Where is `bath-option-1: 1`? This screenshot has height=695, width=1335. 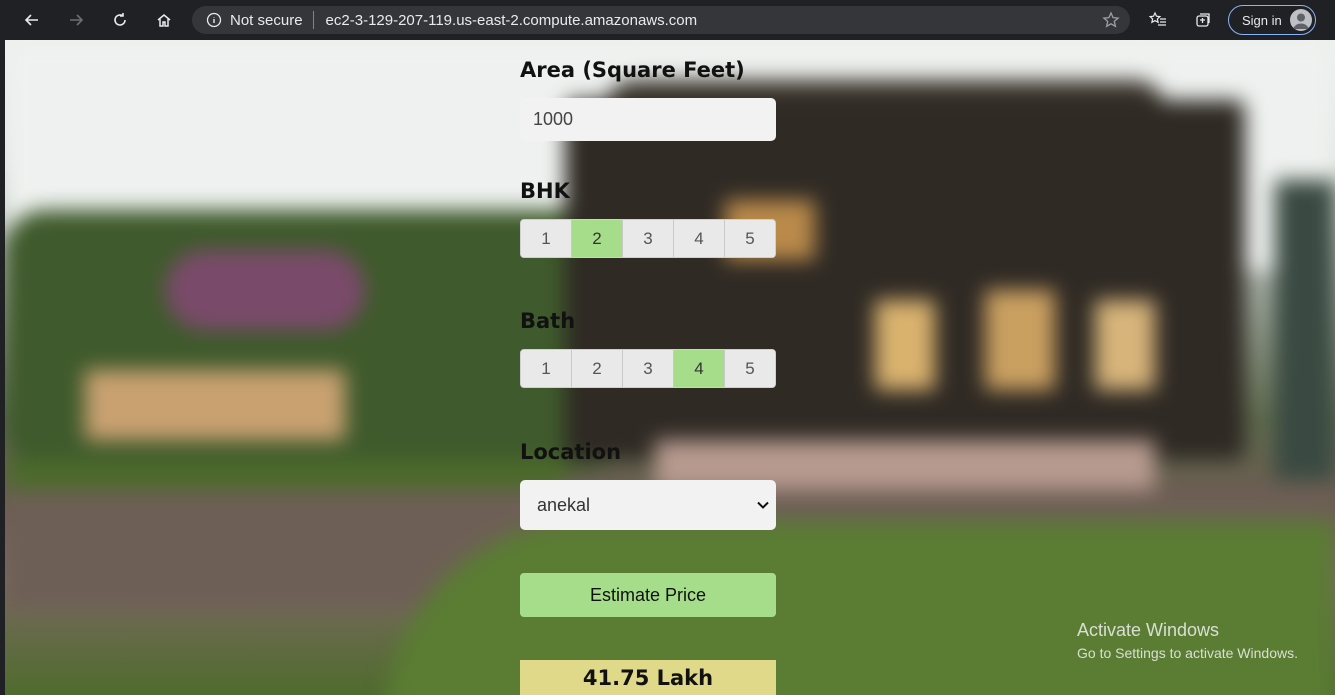 bath-option-1: 1 is located at coordinates (546, 368).